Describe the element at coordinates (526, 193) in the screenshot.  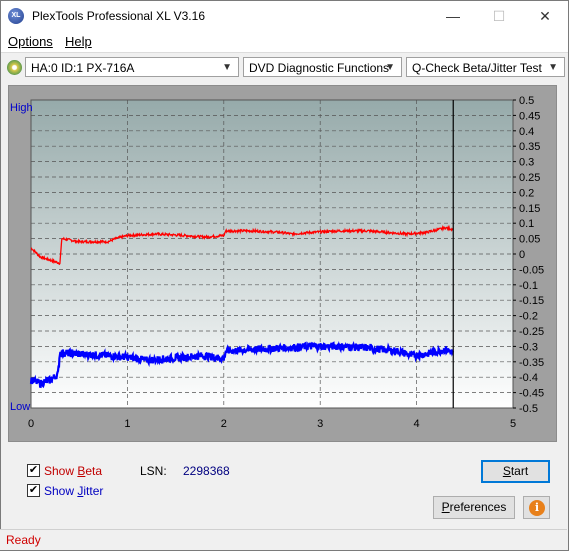
I see `y-tick-label: 0.2` at that location.